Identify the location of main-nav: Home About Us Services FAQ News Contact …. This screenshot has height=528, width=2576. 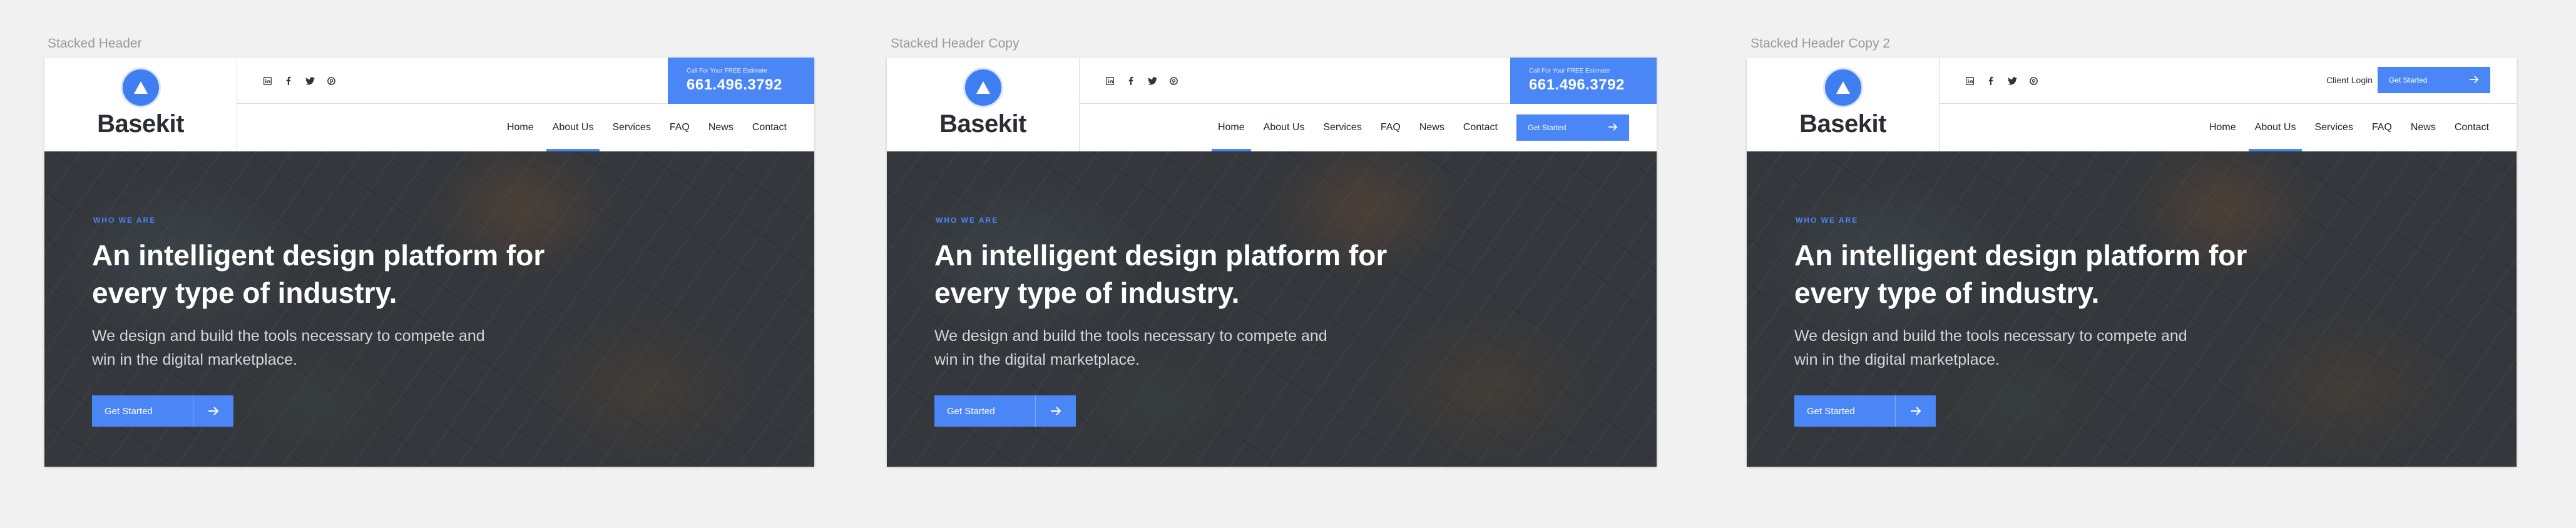
(1420, 127).